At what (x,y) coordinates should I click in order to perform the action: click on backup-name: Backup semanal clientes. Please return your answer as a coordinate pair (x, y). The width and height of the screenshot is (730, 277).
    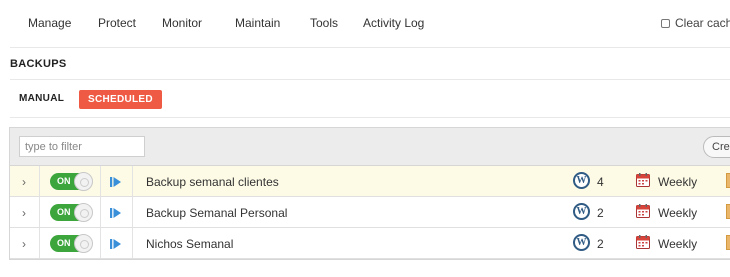
    Looking at the image, I should click on (212, 182).